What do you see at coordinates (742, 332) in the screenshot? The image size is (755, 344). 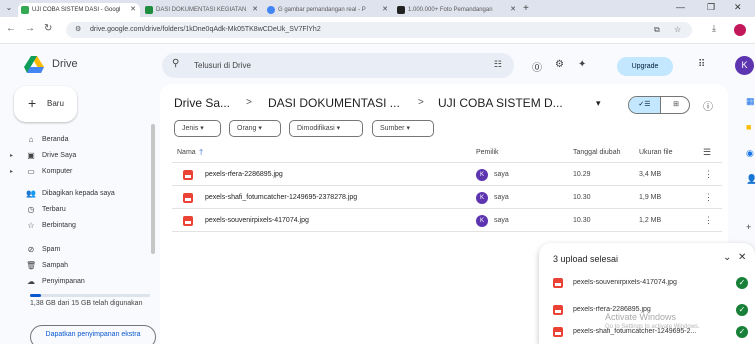 I see `check-icon: ✓` at bounding box center [742, 332].